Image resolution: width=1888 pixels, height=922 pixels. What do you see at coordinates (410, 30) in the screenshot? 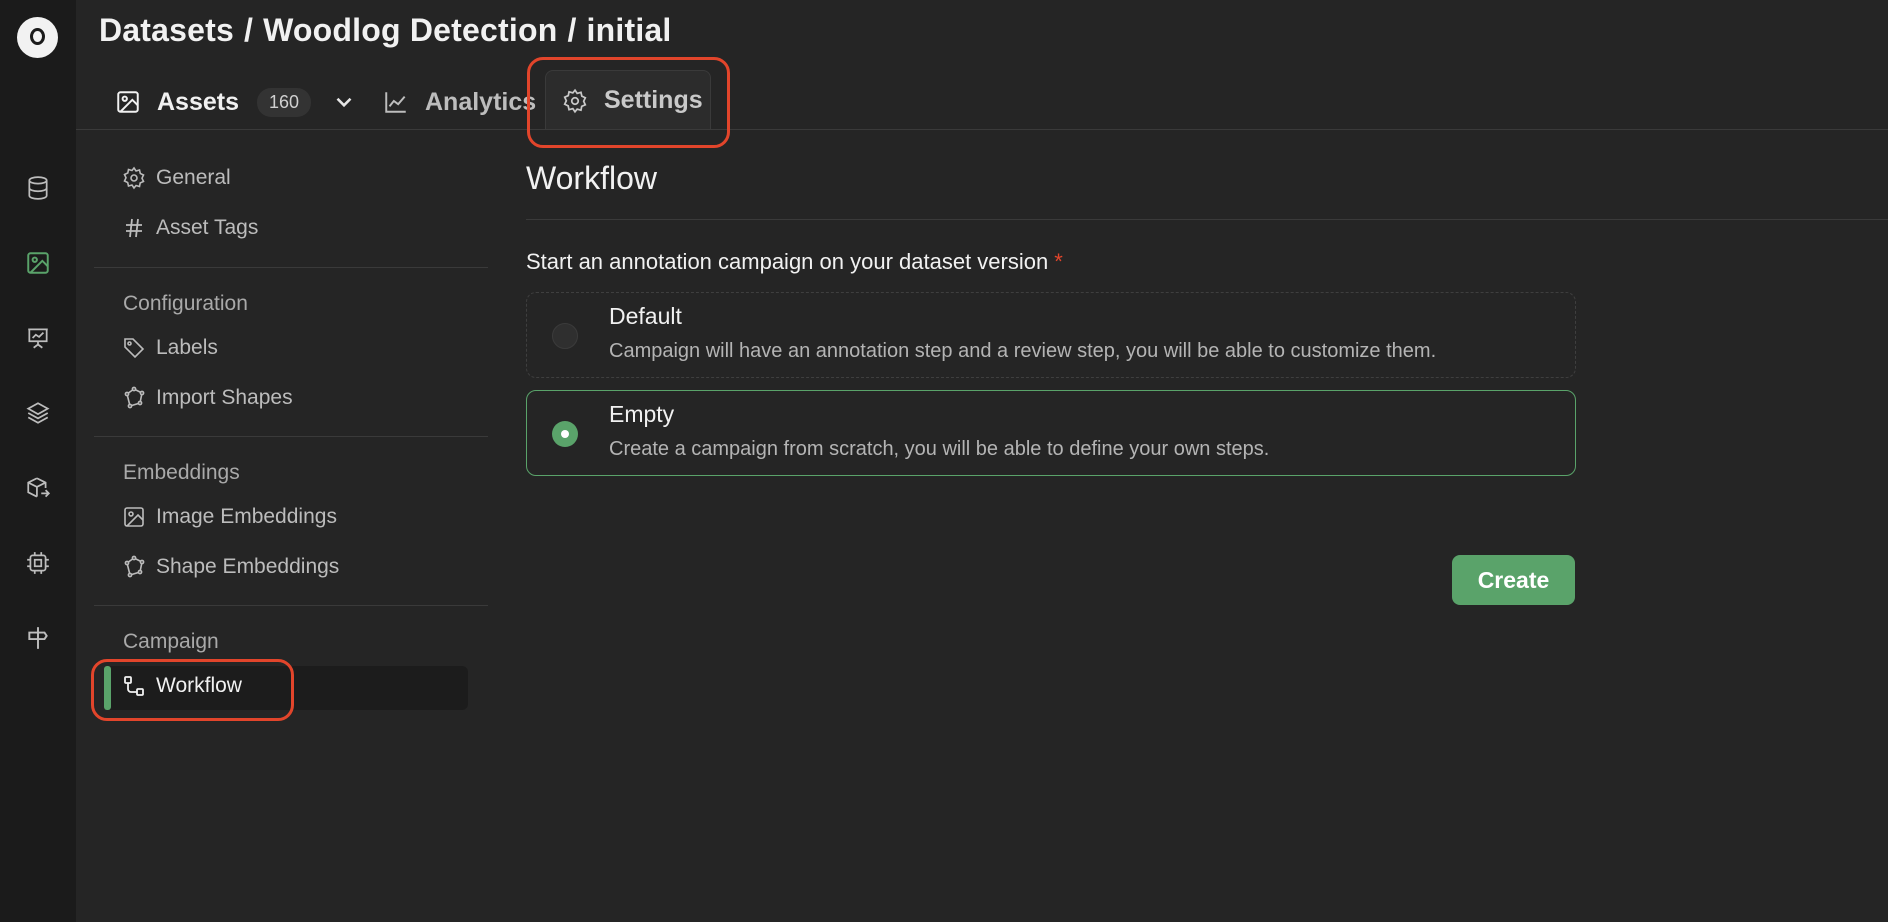
I see `breadcrumb-dataset: Woodlog Detection` at bounding box center [410, 30].